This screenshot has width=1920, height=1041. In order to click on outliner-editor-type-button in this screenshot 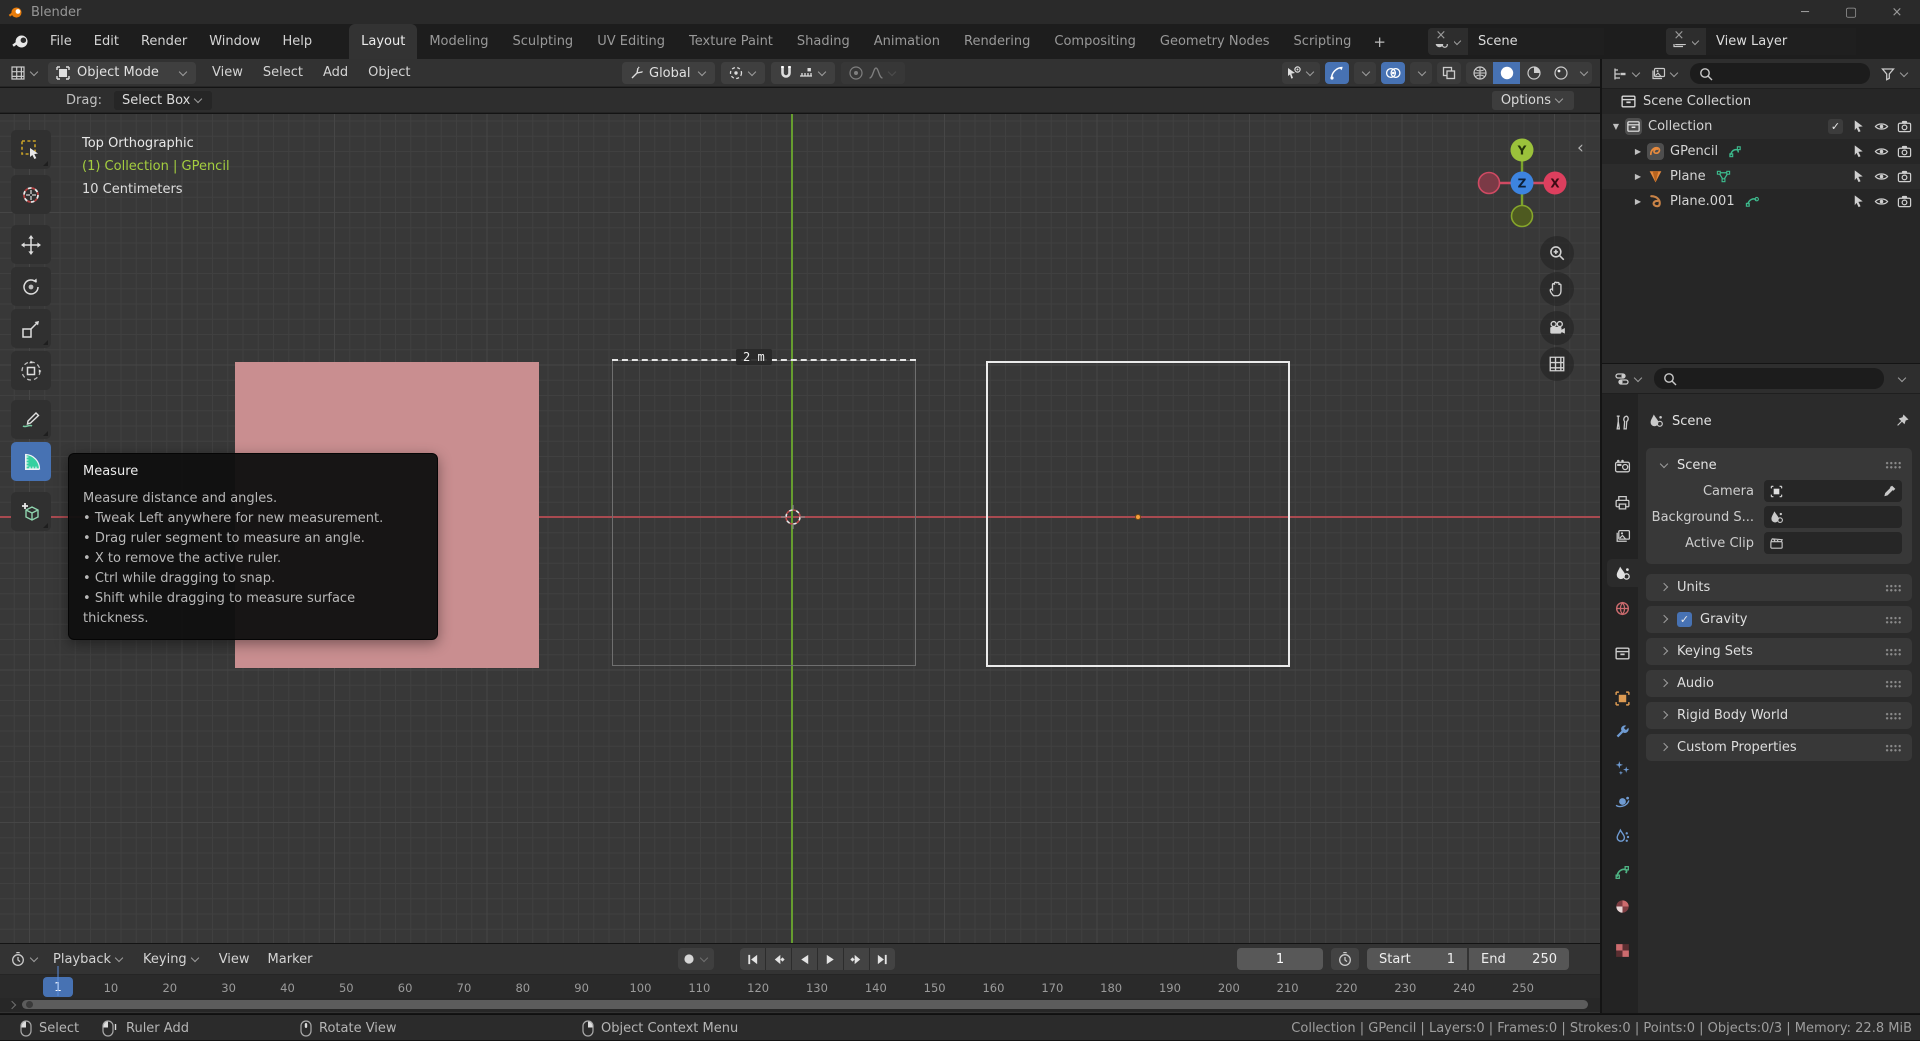, I will do `click(1627, 74)`.